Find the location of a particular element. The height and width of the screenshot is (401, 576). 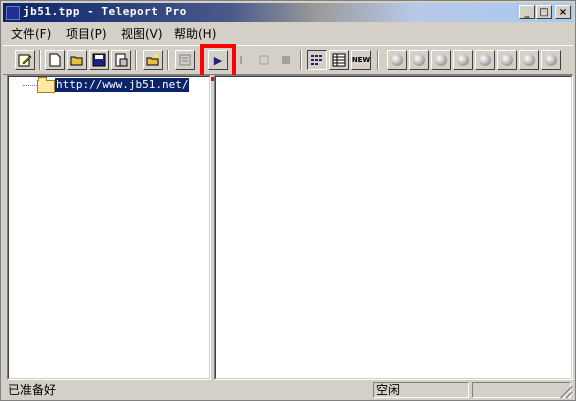

detail-view-button is located at coordinates (339, 60).